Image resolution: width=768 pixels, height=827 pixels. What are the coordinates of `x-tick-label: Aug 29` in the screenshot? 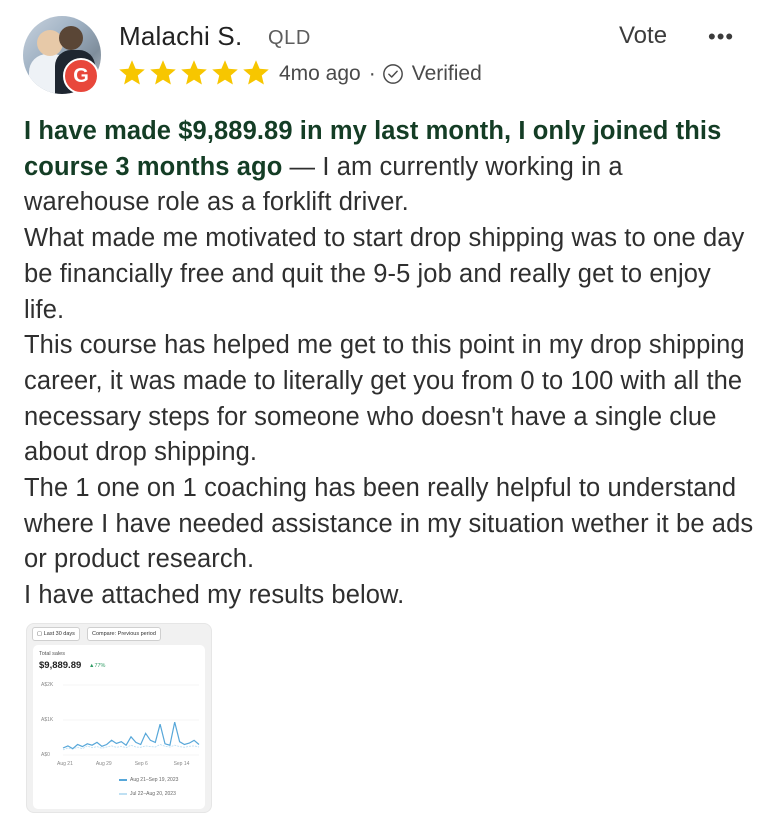 It's located at (103, 764).